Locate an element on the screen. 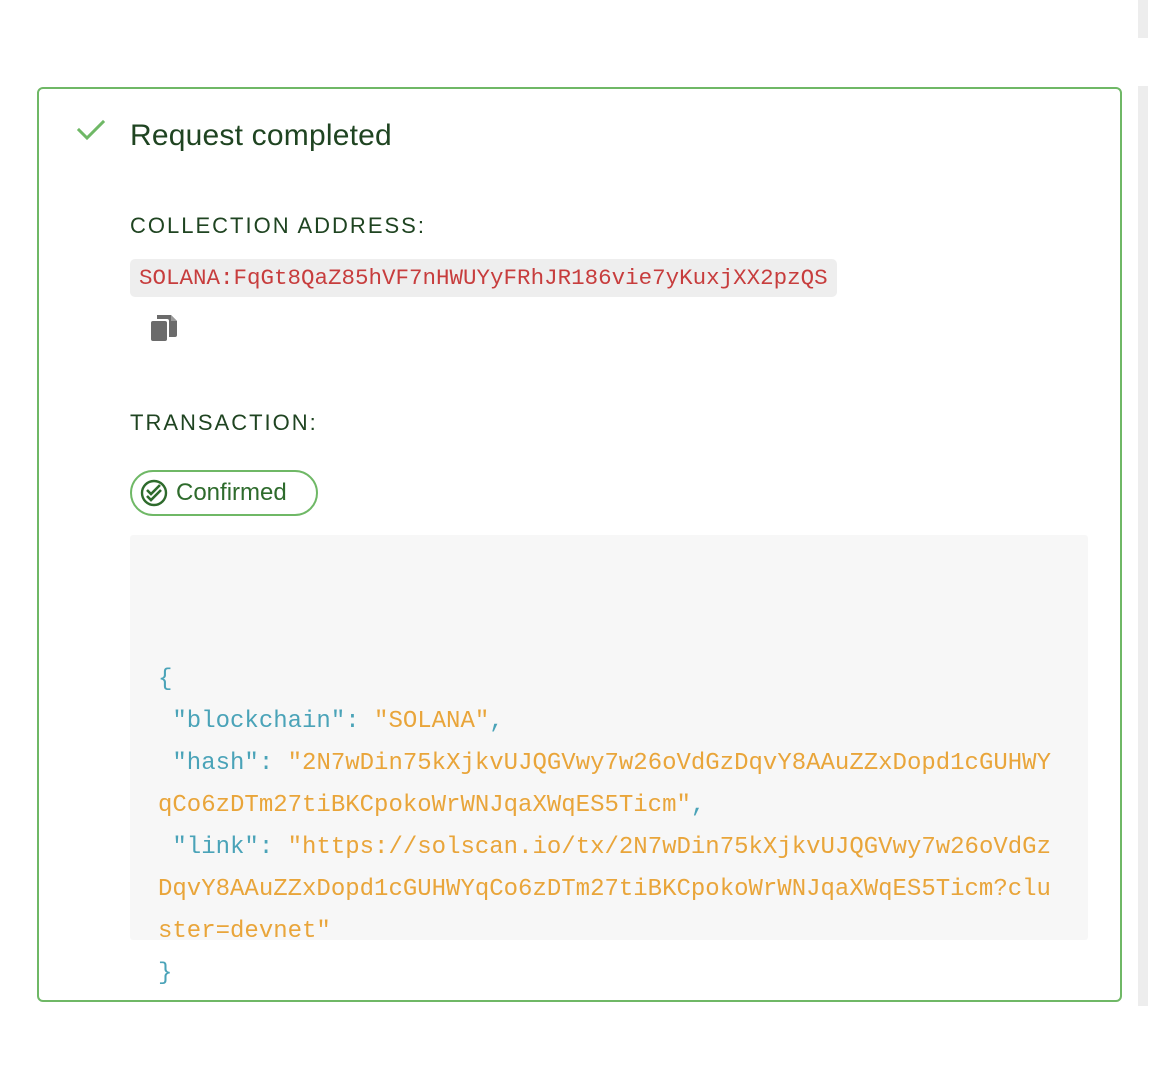  json-key: "hash" is located at coordinates (215, 763).